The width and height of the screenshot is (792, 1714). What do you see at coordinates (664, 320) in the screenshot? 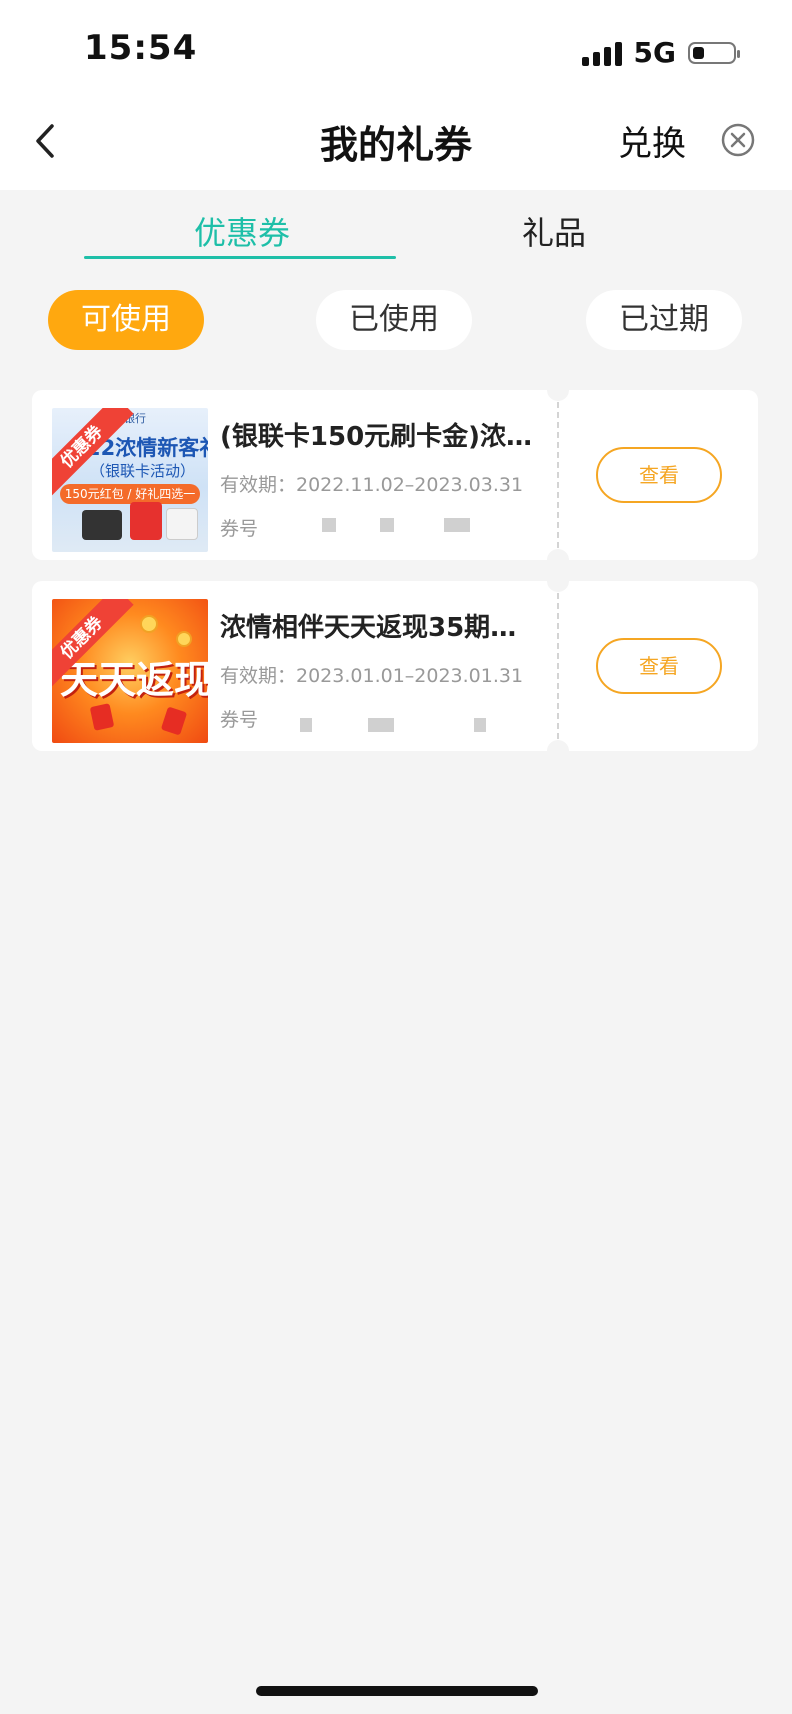
I see `filter-expired: 已过期` at bounding box center [664, 320].